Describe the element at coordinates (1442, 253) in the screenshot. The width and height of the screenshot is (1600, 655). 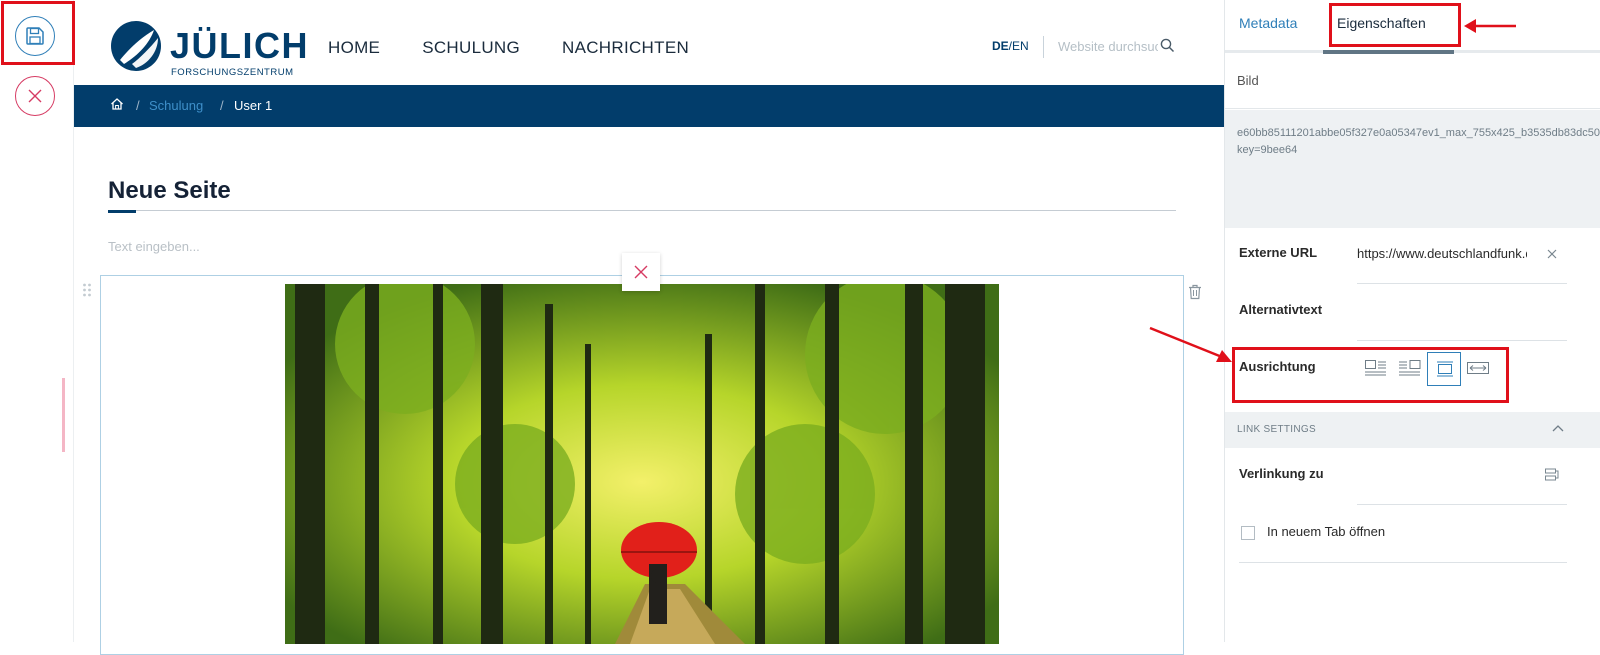
I see `external-url-input: https://www.deutschlandfunk.de` at that location.